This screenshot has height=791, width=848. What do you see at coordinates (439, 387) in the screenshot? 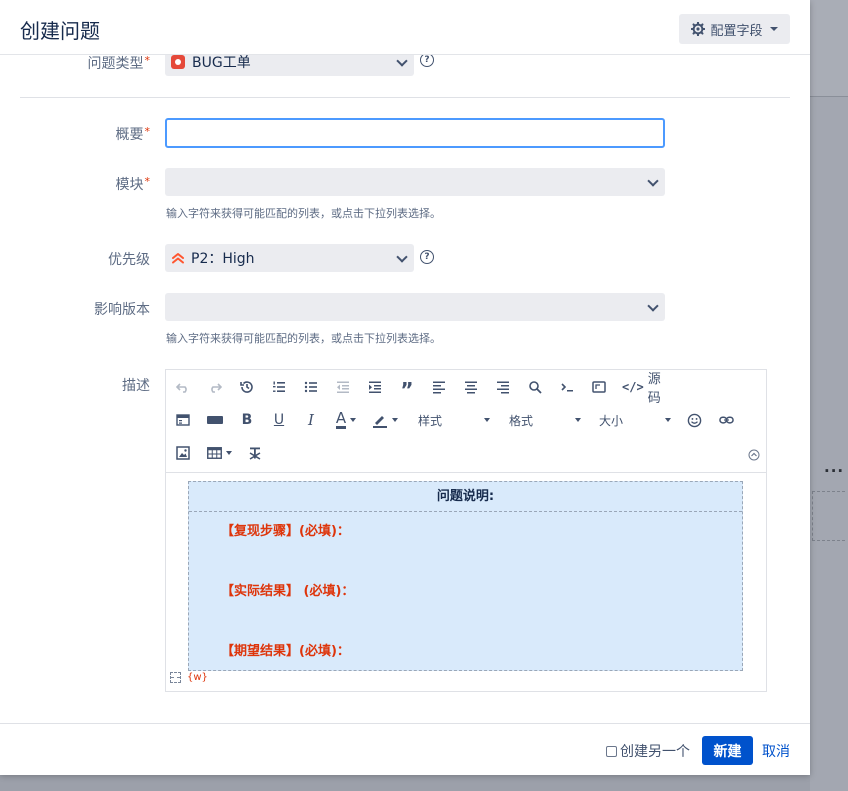
I see `align-left-icon` at bounding box center [439, 387].